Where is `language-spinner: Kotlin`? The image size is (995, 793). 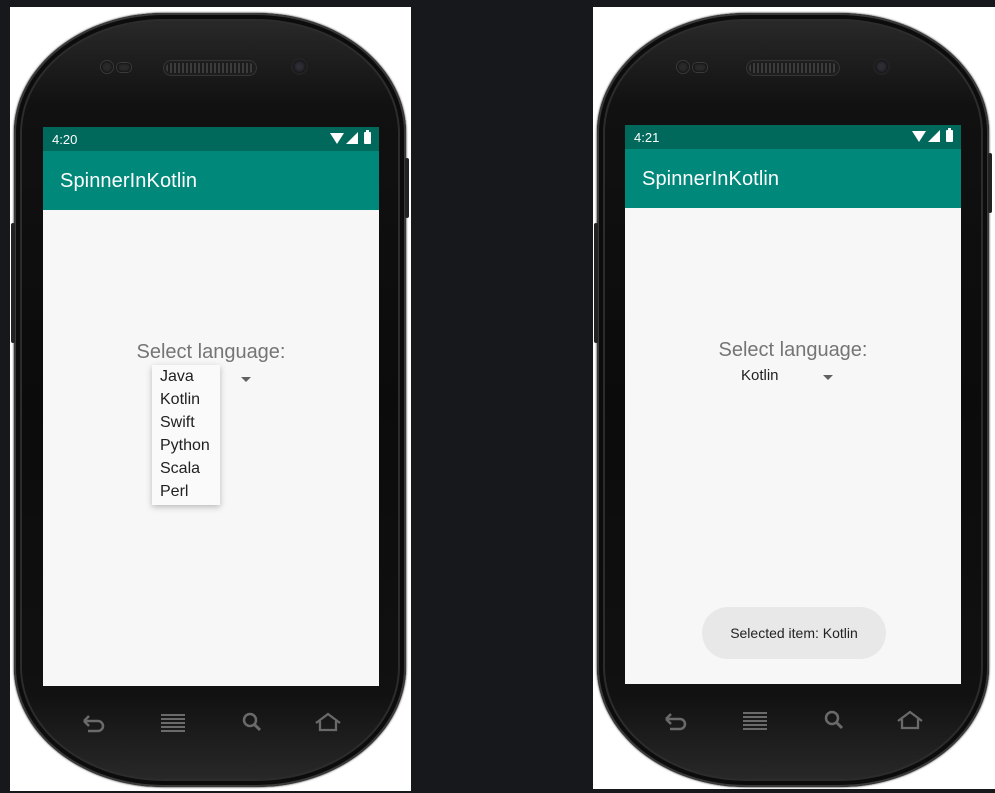
language-spinner: Kotlin is located at coordinates (786, 376).